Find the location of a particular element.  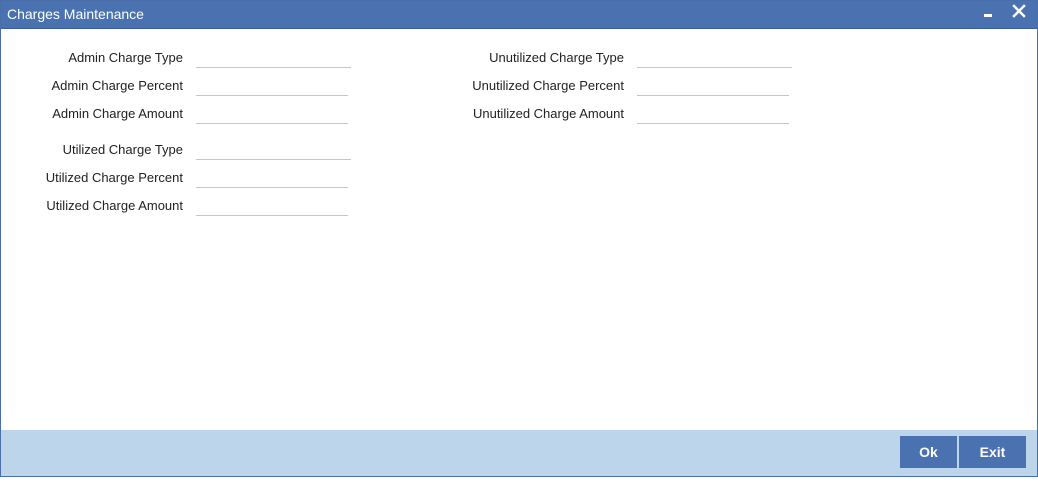

admin-charge-amount-label: Admin Charge Amount is located at coordinates (117, 113).